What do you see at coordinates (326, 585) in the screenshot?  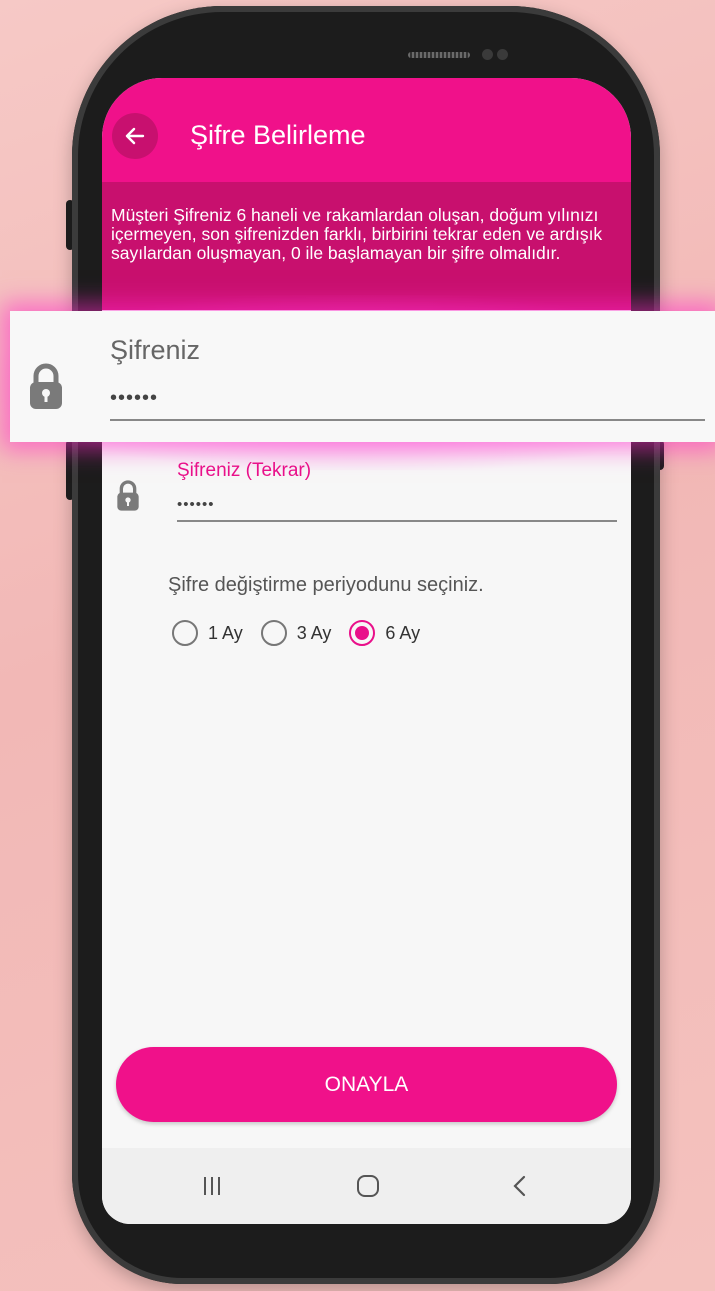 I see `period-label: Şifre değiştirme periyodunu seçiniz.` at bounding box center [326, 585].